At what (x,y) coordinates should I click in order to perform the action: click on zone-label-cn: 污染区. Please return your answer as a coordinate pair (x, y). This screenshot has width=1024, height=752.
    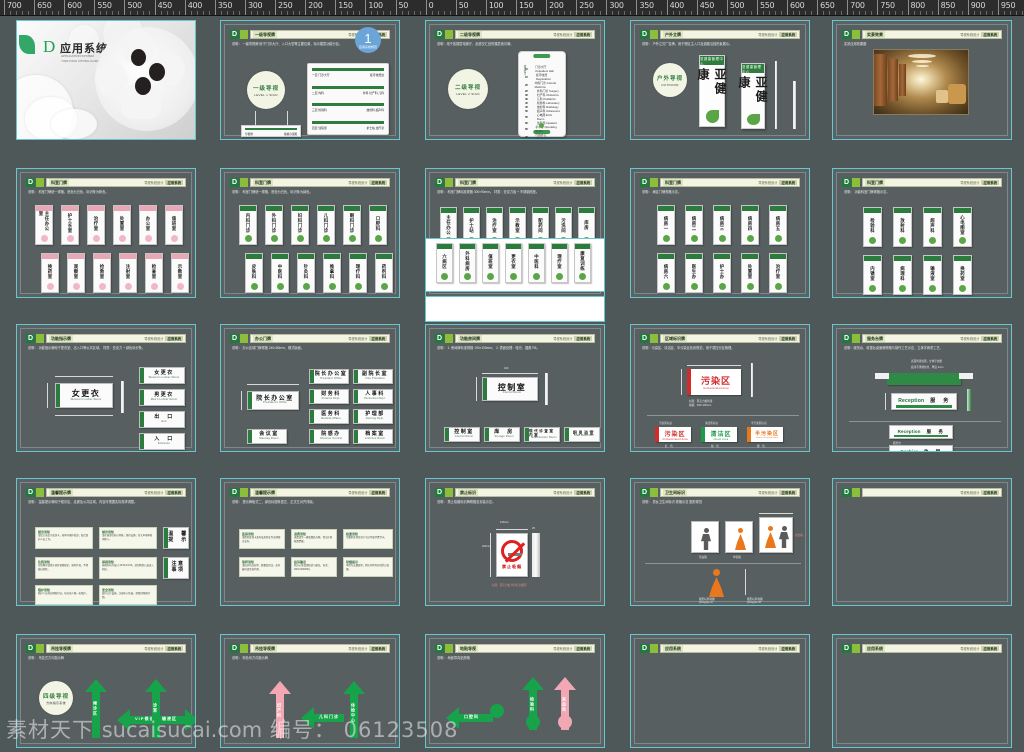
    Looking at the image, I should click on (675, 434).